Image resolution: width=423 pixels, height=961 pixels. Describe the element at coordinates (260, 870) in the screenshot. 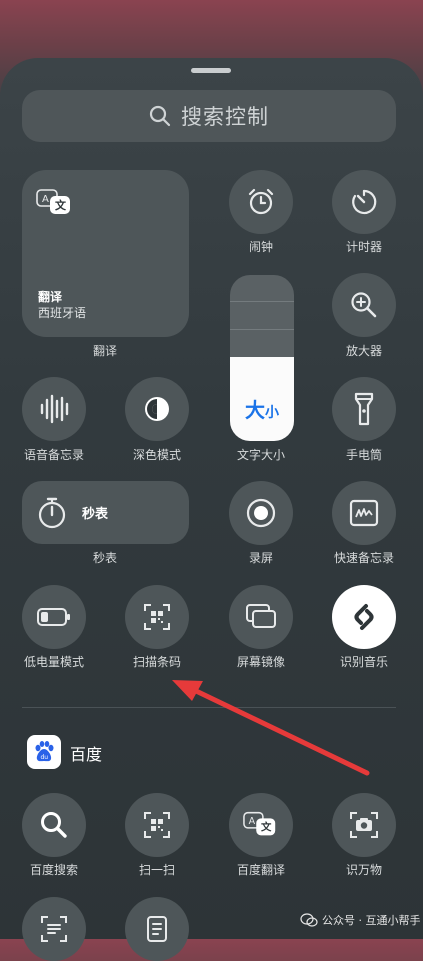

I see `baidu-translate-label: 百度翻译` at that location.